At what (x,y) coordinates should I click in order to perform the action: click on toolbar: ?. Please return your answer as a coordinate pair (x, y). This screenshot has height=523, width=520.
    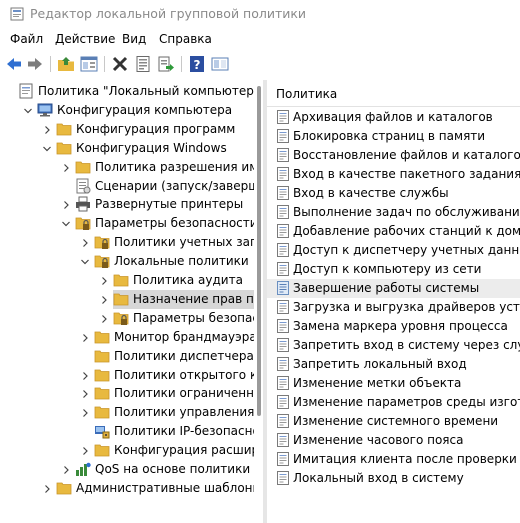
    Looking at the image, I should click on (260, 64).